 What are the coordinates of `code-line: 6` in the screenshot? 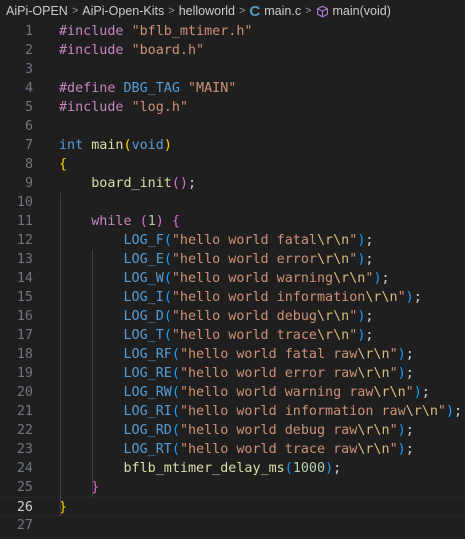 It's located at (232, 126).